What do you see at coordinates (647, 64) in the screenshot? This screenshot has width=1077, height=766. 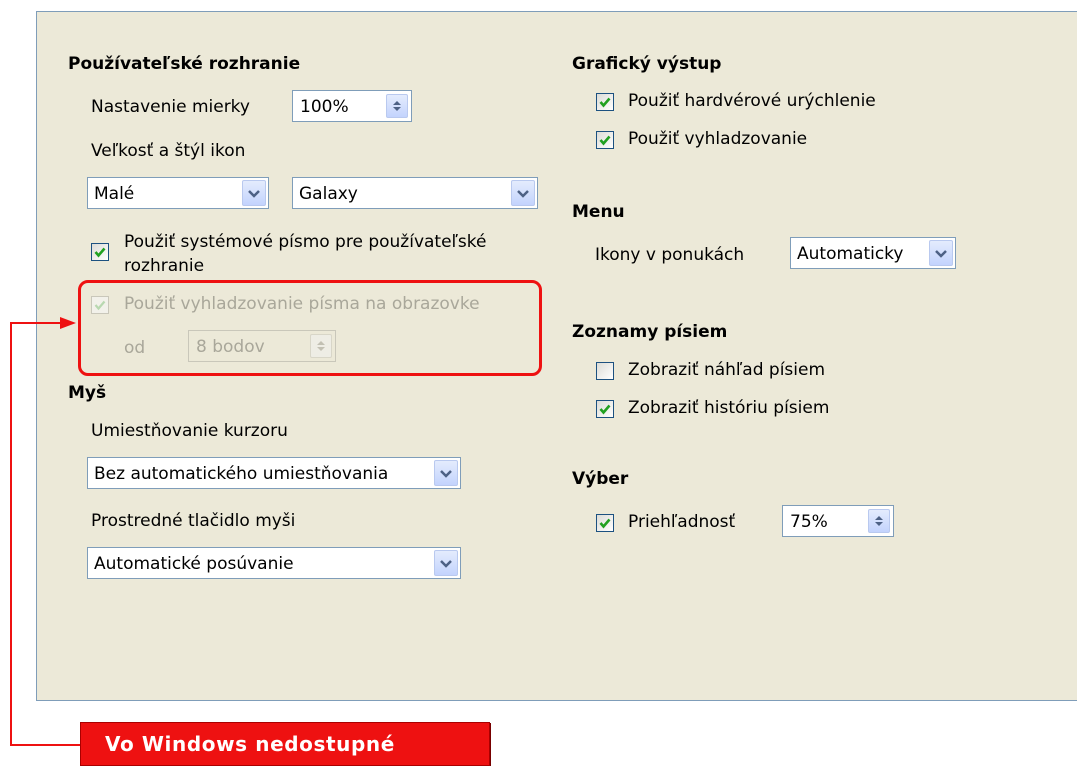 I see `graphics-heading: Grafický výstup` at bounding box center [647, 64].